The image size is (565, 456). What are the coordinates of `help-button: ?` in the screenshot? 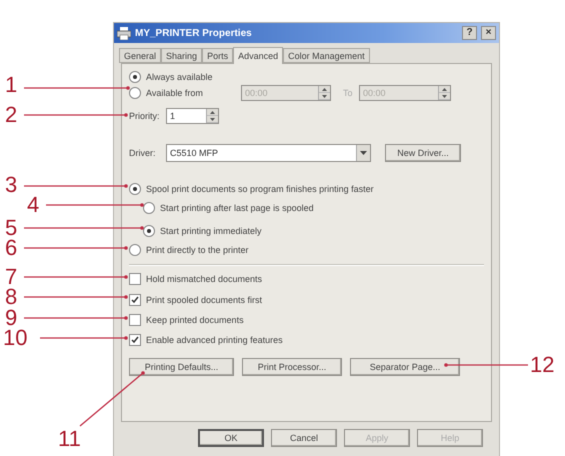 It's located at (469, 33).